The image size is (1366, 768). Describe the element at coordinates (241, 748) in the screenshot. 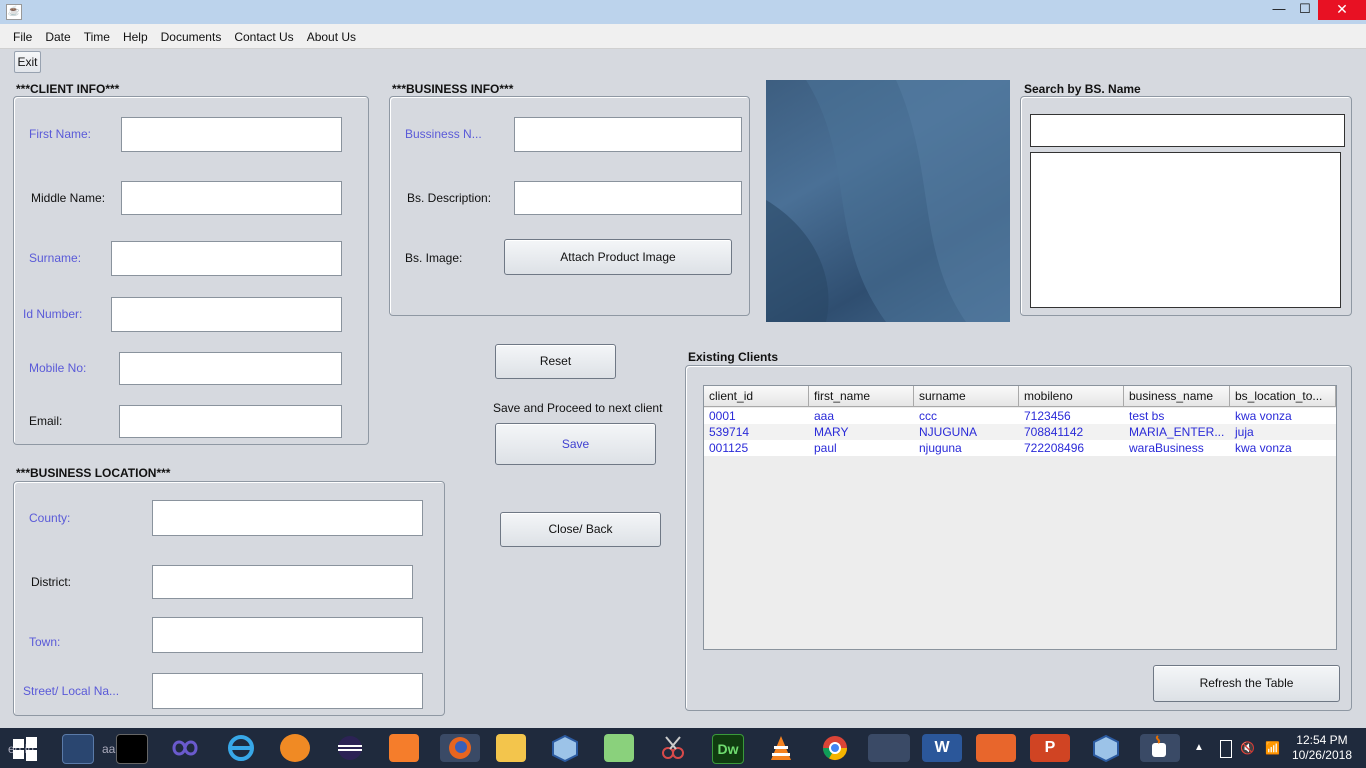

I see `ie-icon` at that location.